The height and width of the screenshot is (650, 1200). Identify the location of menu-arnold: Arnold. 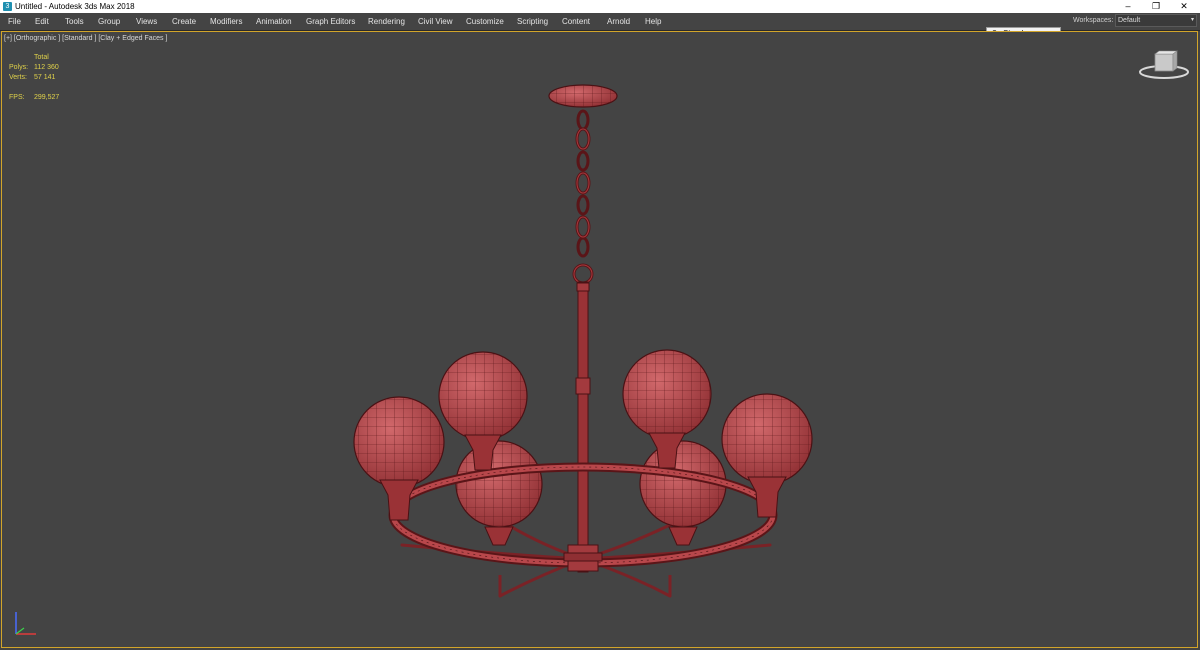
(618, 21).